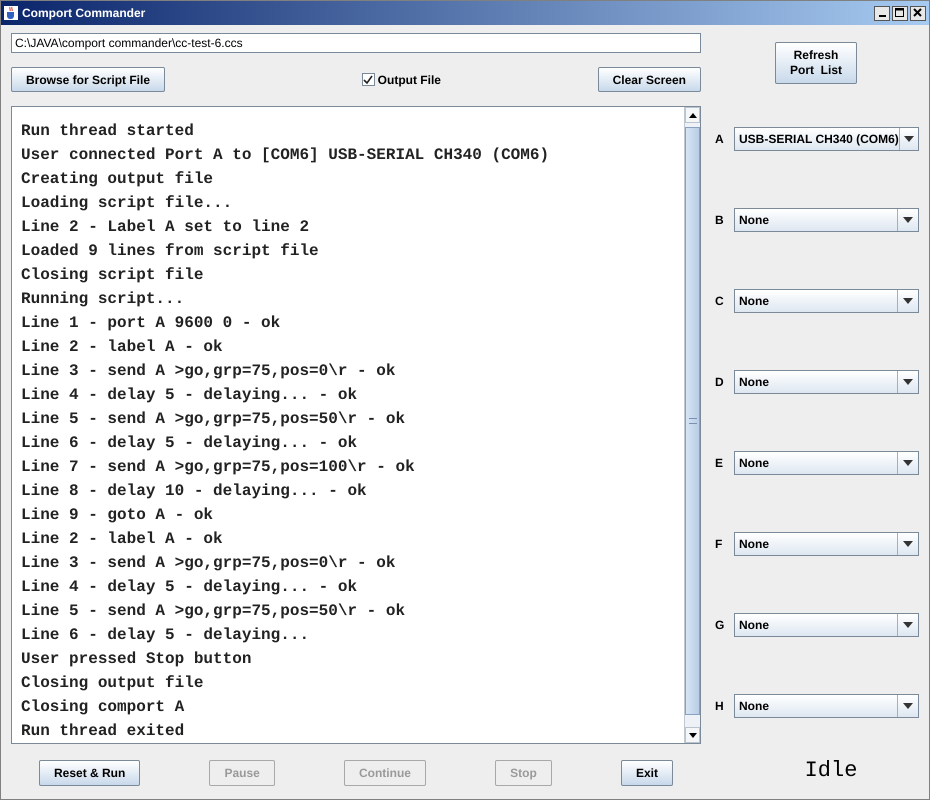 The height and width of the screenshot is (800, 930). I want to click on console-line: User connected Port A to [COM6] USB-SERIAL CH340 (COM6), so click(285, 155).